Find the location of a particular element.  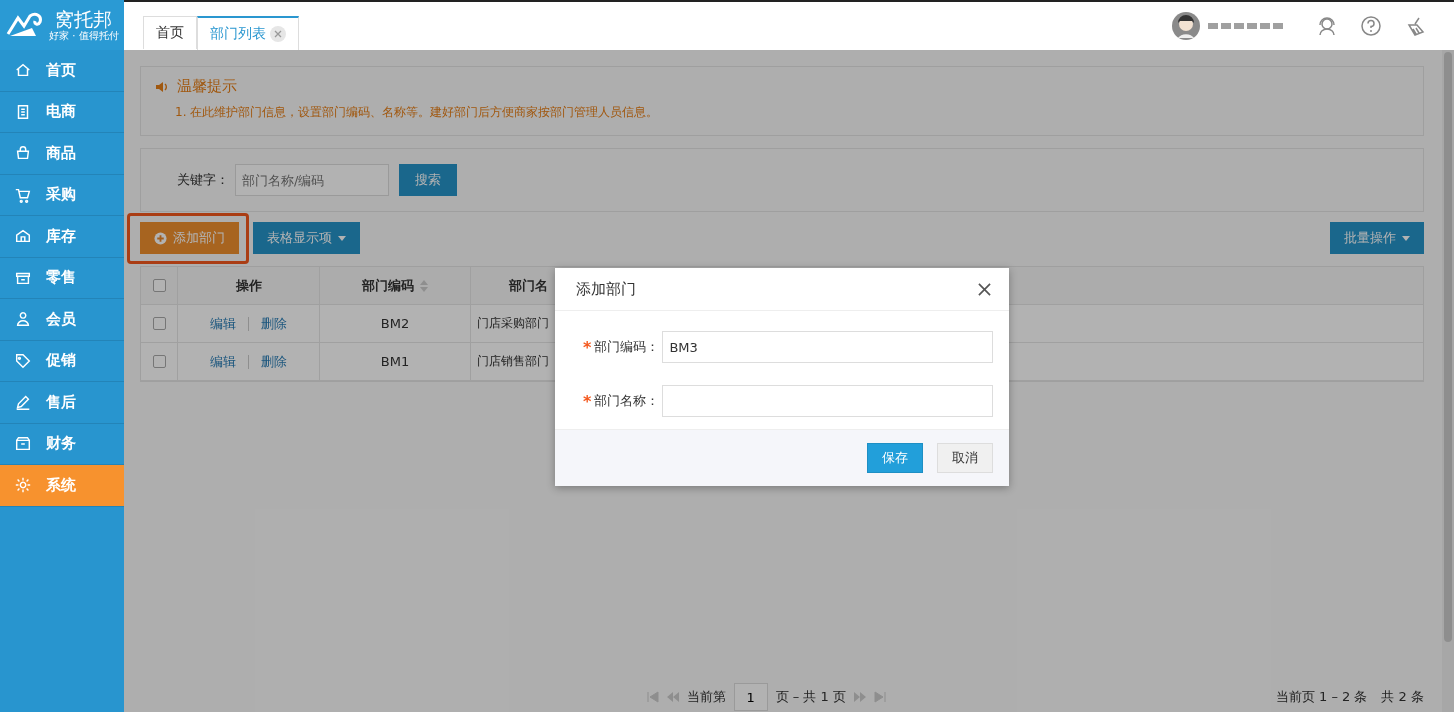

save-button: 保存 is located at coordinates (895, 458).